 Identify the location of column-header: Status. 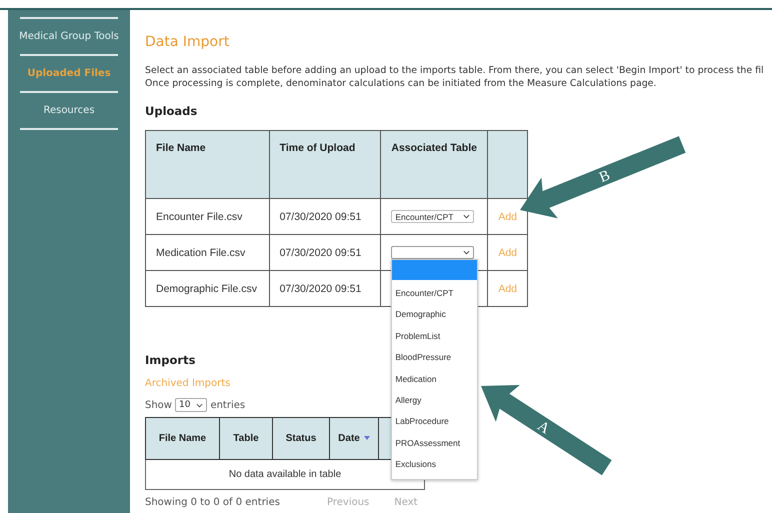
(301, 439).